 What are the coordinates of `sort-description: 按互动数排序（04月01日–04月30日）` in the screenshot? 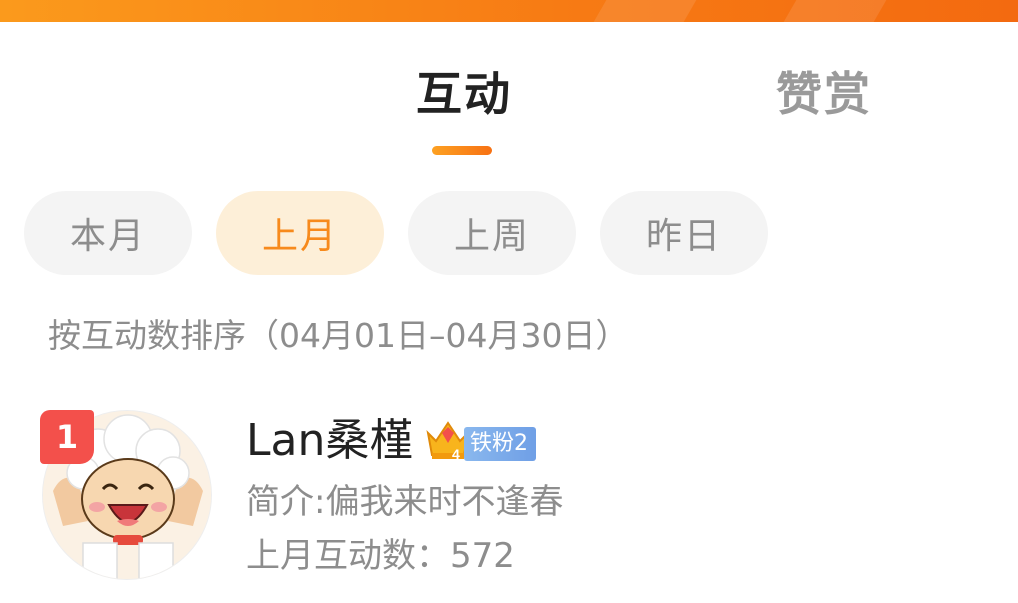 It's located at (338, 335).